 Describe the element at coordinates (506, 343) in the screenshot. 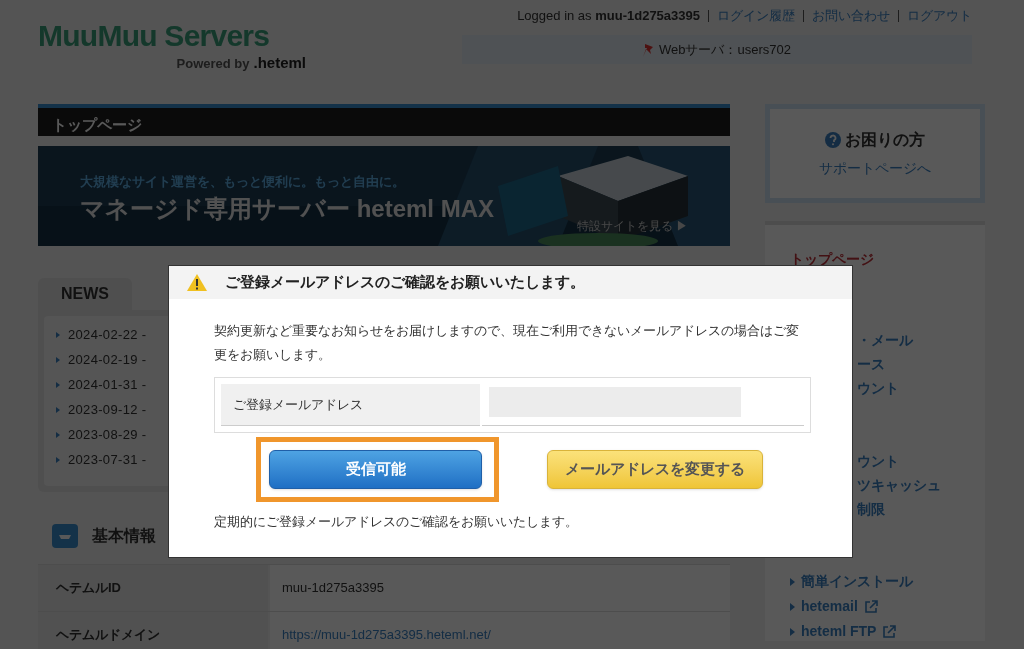

I see `modal-message: 契約更新など重要なお知らせをお届けしますので、現在ご利用できないメールアドレスの場合はご変更をお願いします。` at that location.